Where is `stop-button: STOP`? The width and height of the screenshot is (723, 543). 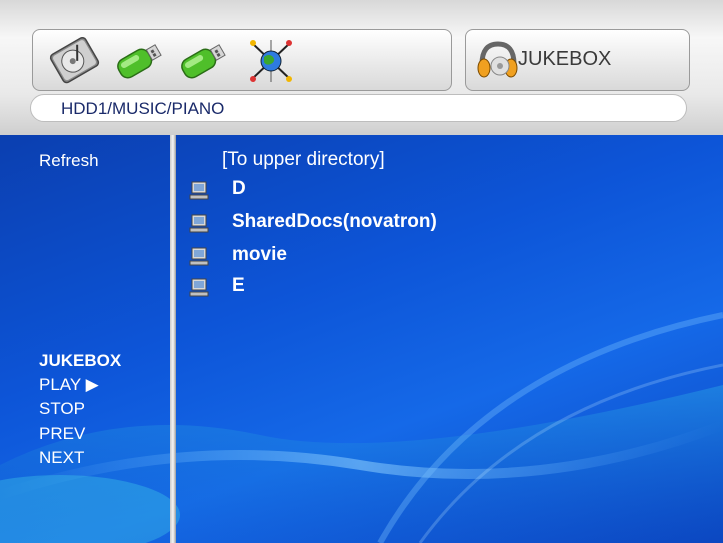
stop-button: STOP is located at coordinates (62, 409).